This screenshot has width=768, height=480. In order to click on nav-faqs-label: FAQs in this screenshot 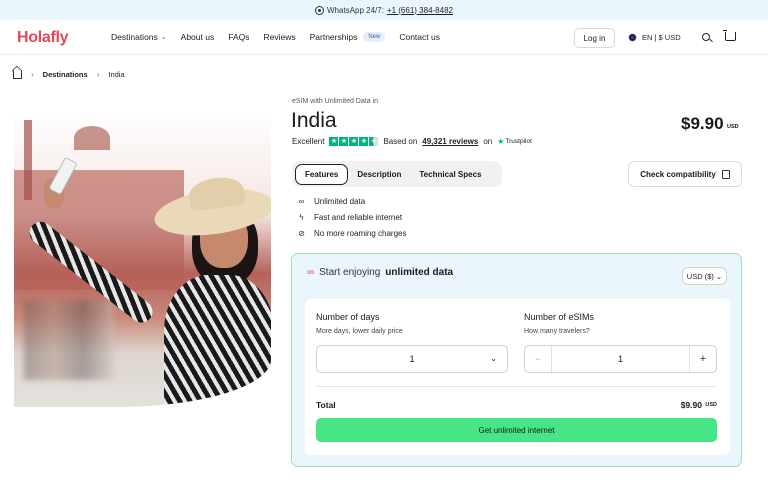, I will do `click(239, 37)`.